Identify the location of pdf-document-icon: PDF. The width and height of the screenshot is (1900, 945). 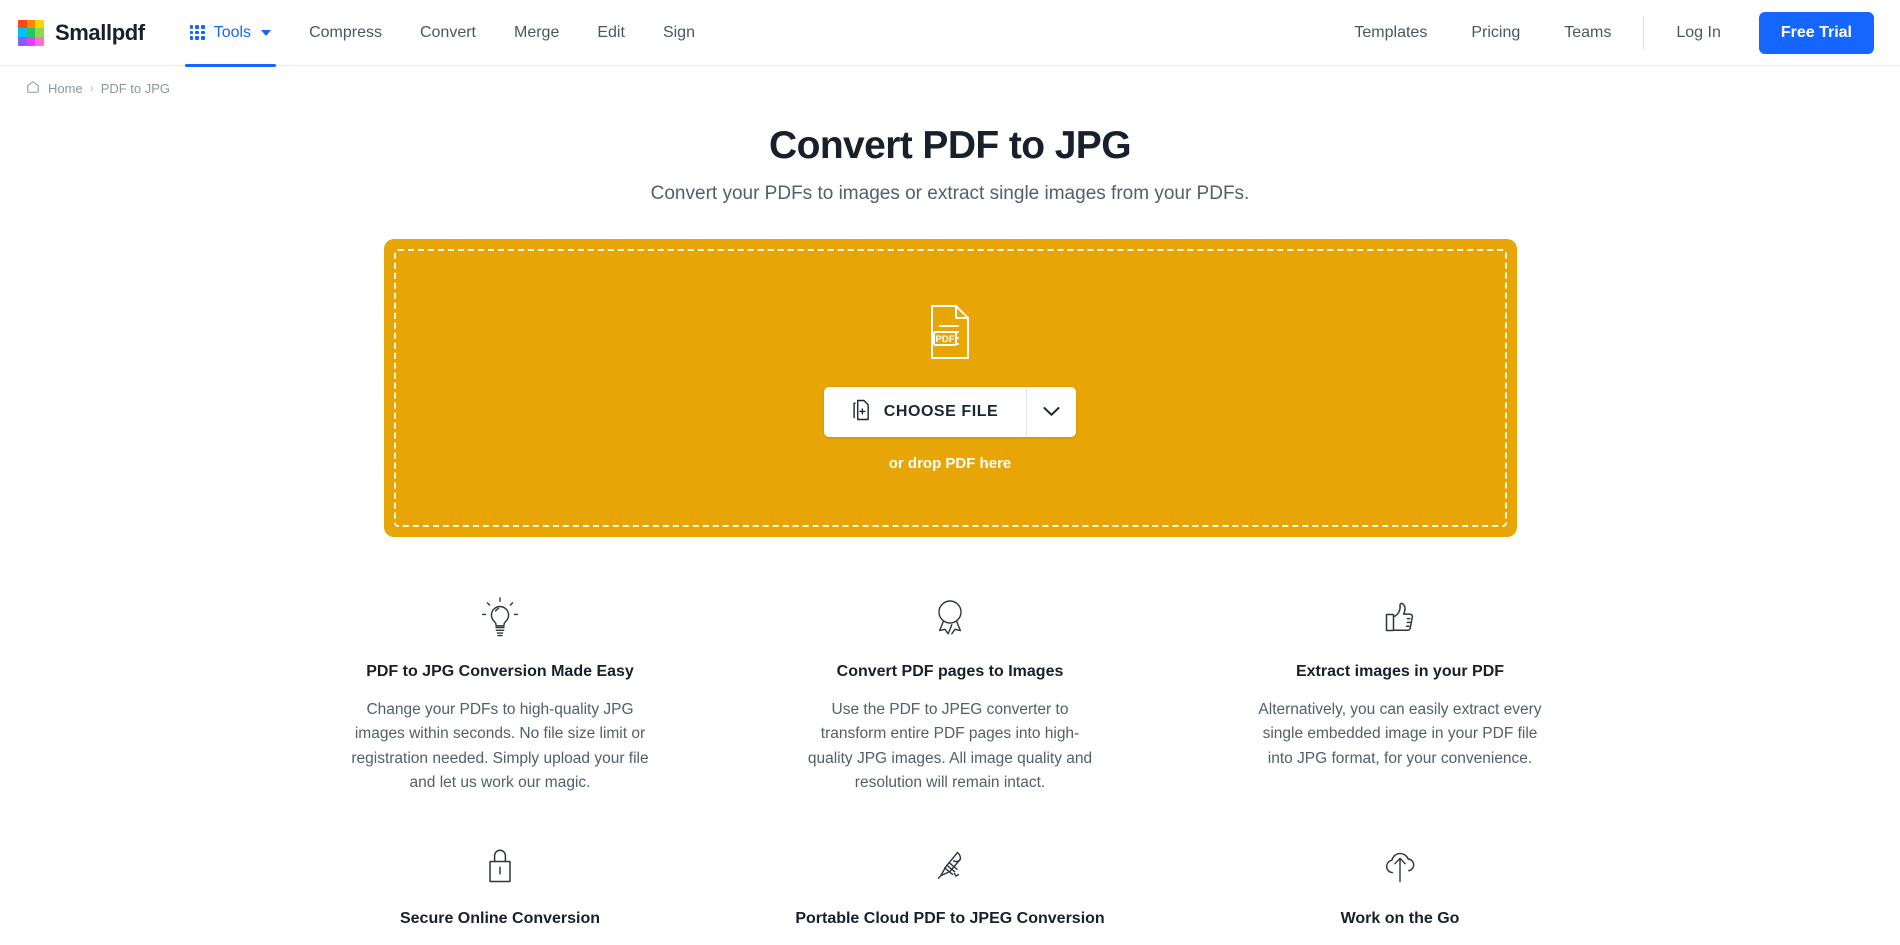
(950, 334).